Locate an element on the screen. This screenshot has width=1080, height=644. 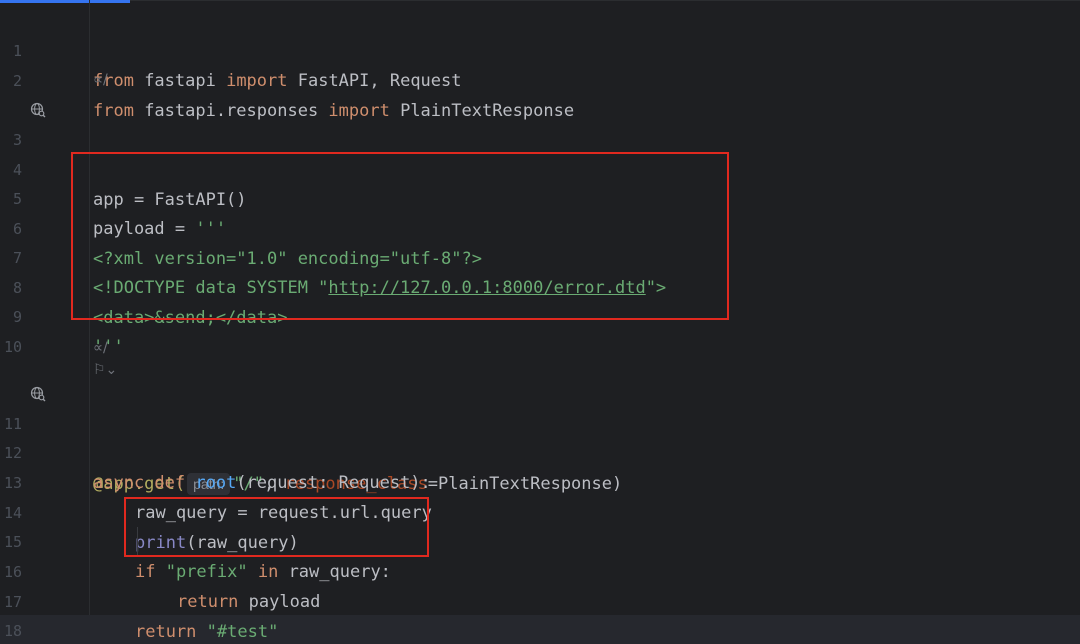
active-tab-indicator is located at coordinates (65, 1).